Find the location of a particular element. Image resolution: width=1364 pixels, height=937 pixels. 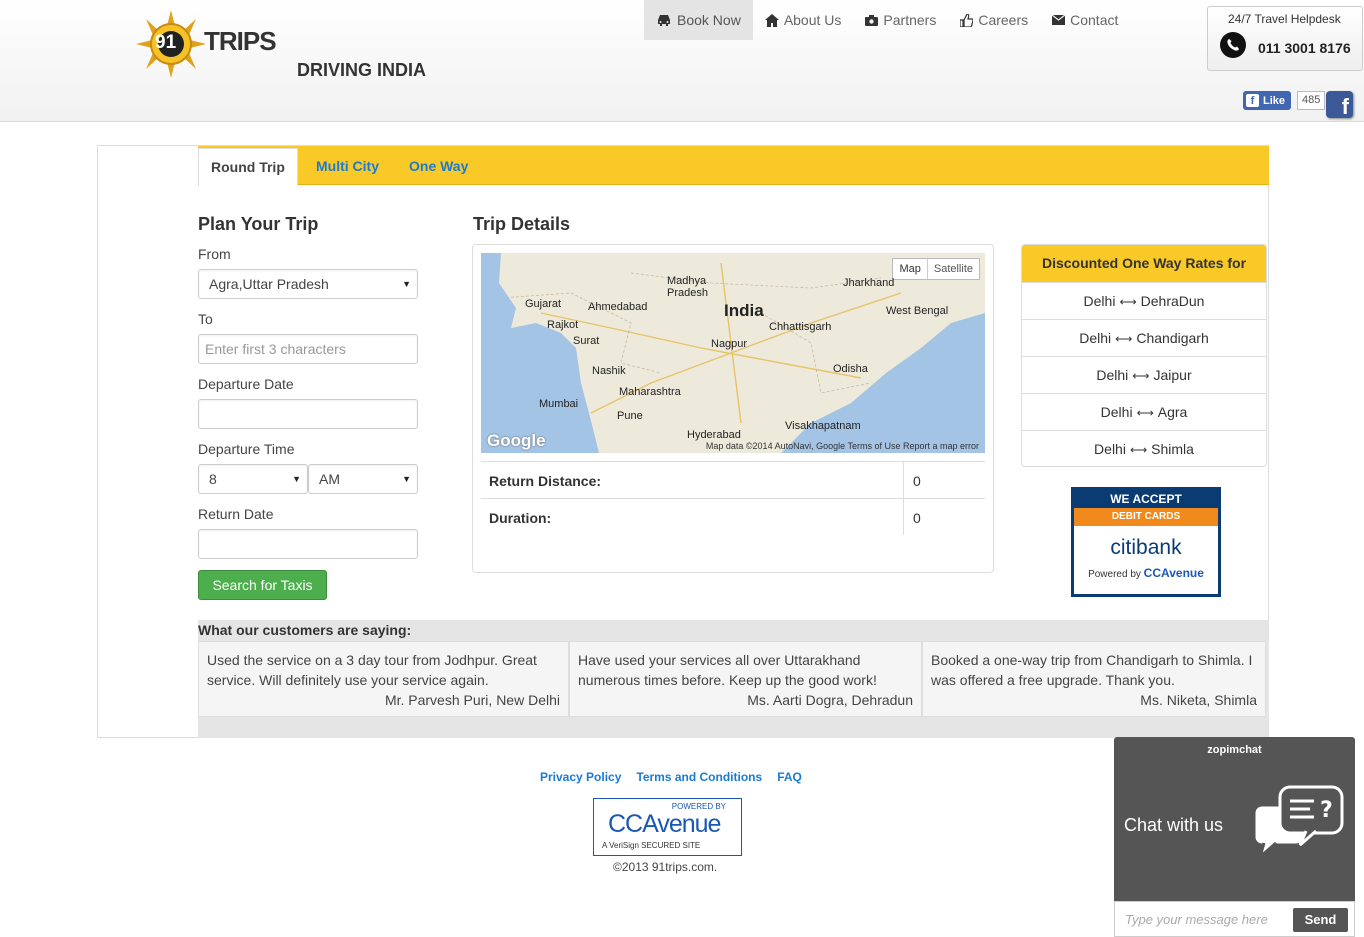

map-label: Hyderabad is located at coordinates (714, 435).